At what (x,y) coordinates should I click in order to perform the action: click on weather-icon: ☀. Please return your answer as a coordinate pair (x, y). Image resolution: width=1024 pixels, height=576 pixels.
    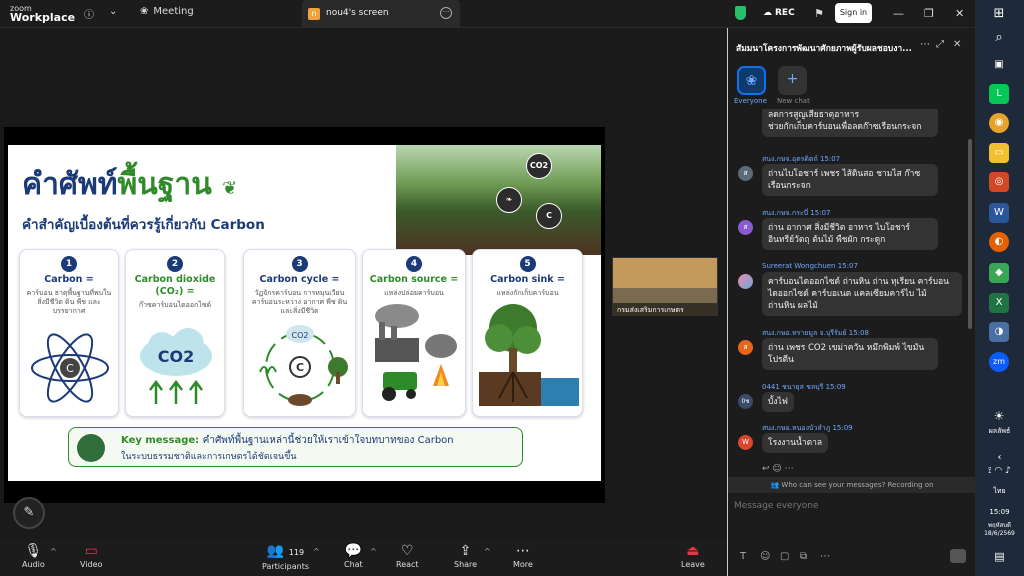
    Looking at the image, I should click on (999, 416).